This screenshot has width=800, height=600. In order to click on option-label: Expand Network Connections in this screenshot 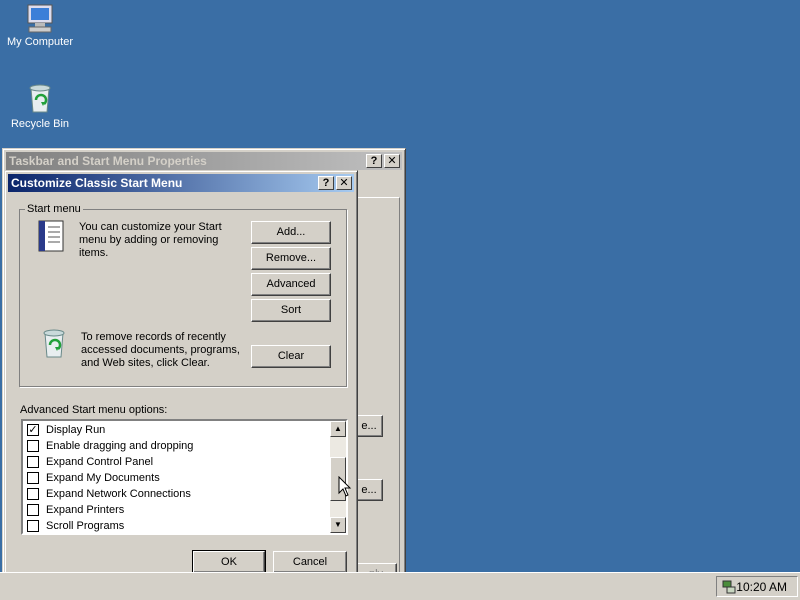, I will do `click(118, 494)`.